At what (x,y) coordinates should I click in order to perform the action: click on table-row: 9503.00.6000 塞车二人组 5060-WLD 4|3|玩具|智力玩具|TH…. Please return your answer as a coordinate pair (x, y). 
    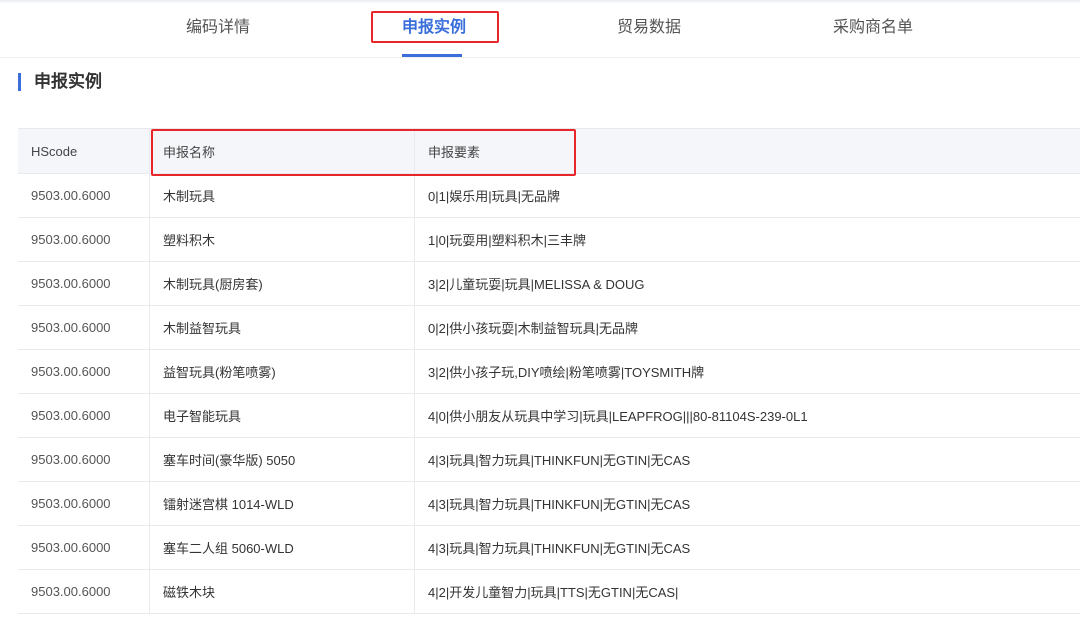
    Looking at the image, I should click on (549, 548).